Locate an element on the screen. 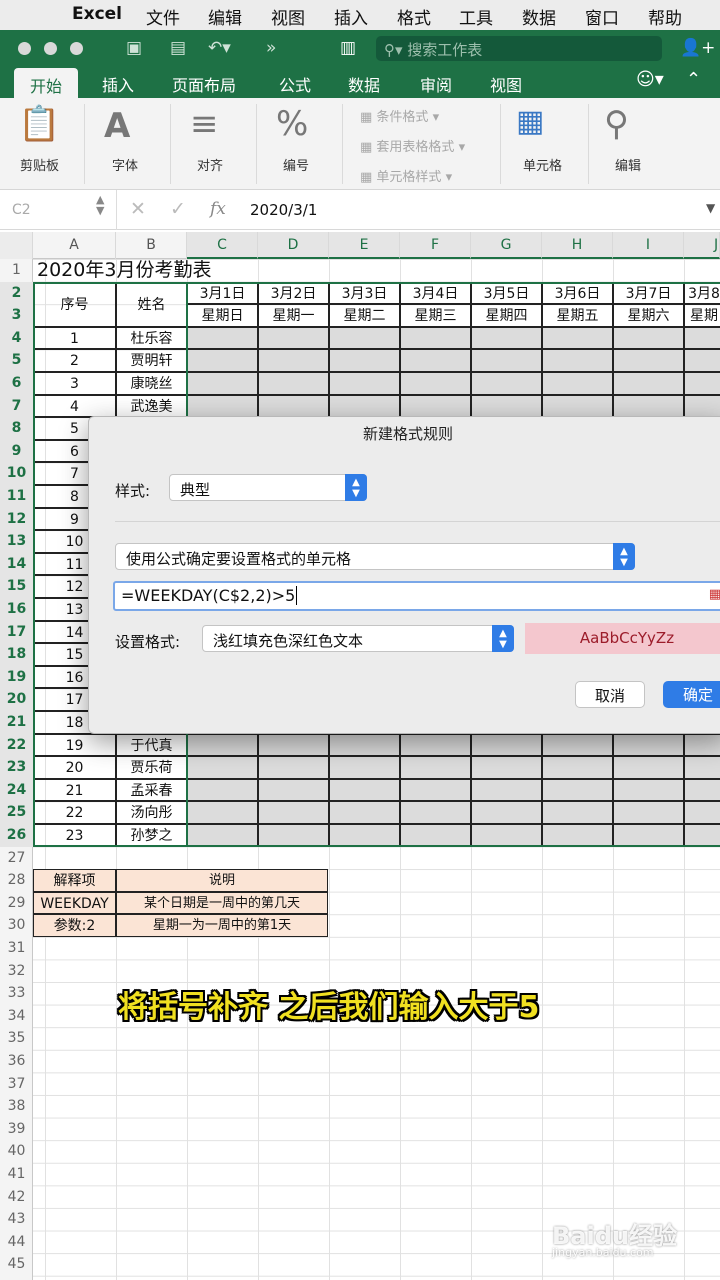 This screenshot has height=1280, width=720. search-edit-icon: ⚲ is located at coordinates (616, 124).